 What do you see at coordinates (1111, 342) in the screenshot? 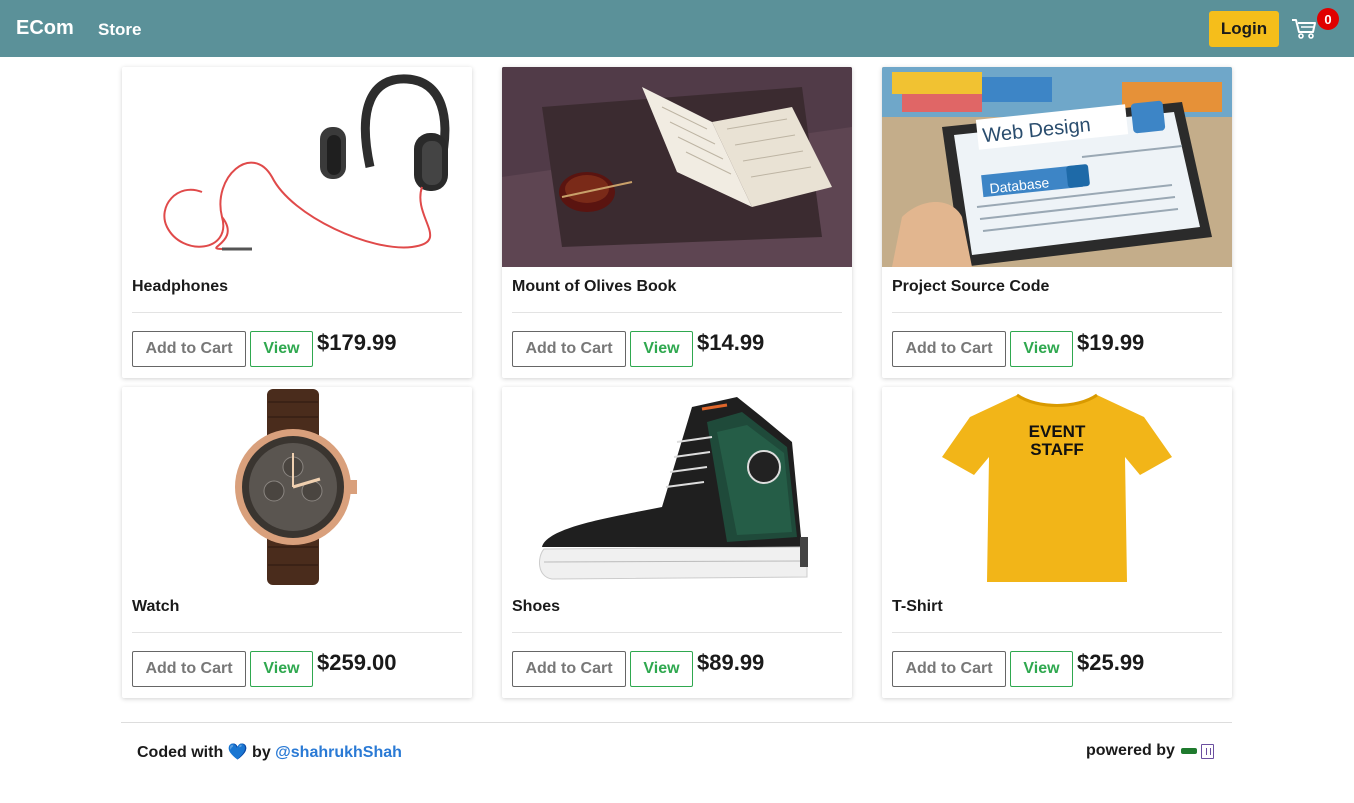
I see `product-price: $19.99` at bounding box center [1111, 342].